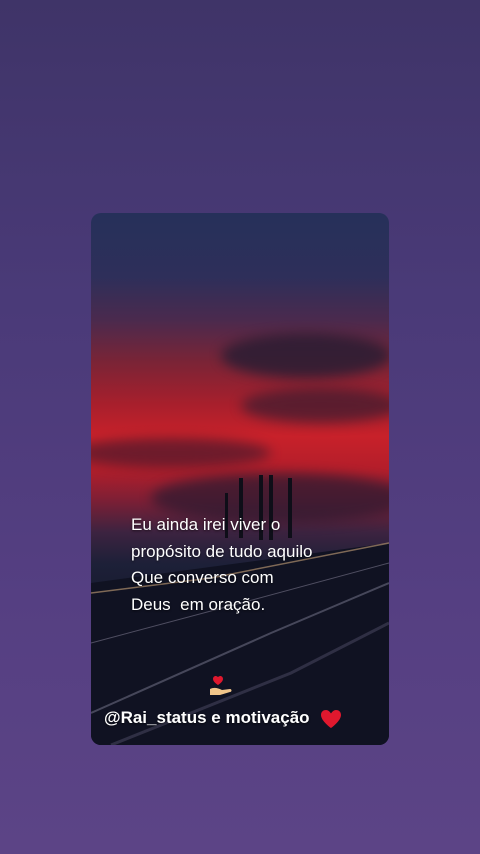  What do you see at coordinates (206, 524) in the screenshot?
I see `quote-line: Eu ainda irei viver o` at bounding box center [206, 524].